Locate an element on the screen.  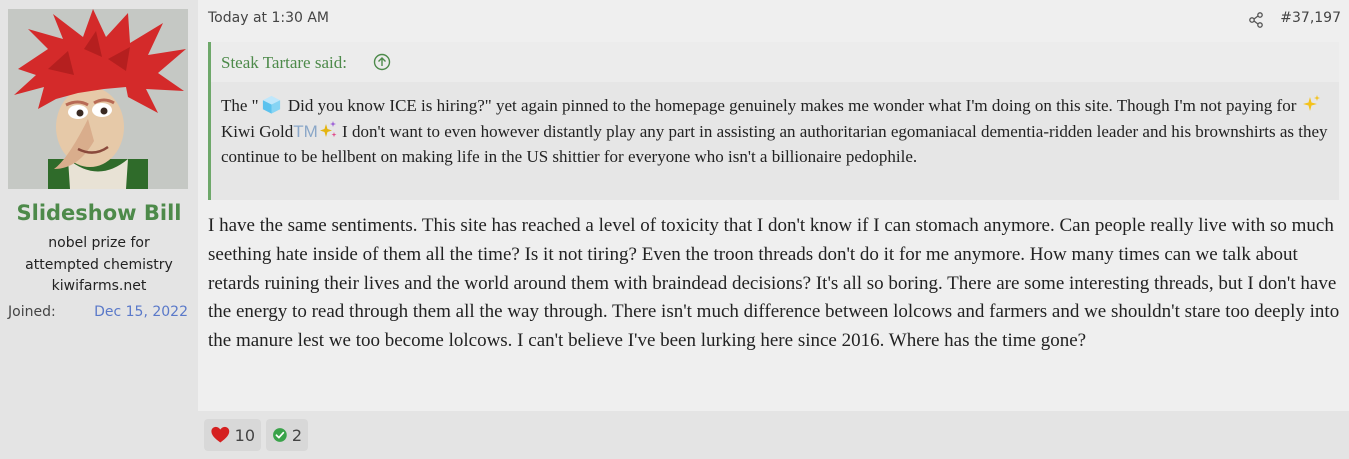
kiwi-gold-label: Kiwi Gold is located at coordinates (257, 131).